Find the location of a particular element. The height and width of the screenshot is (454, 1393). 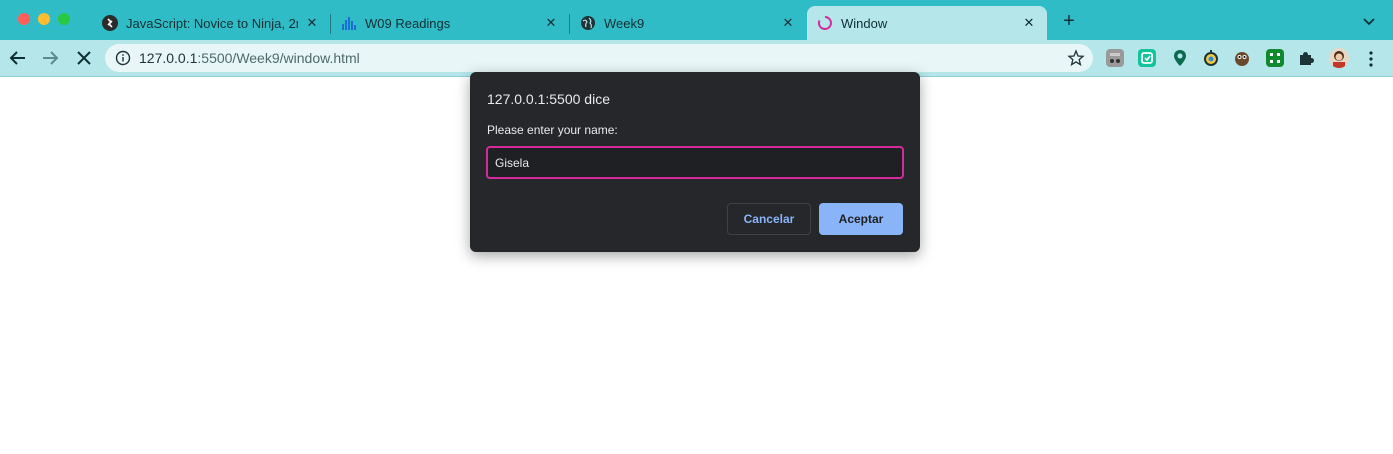

owl-icon is located at coordinates (1242, 58).